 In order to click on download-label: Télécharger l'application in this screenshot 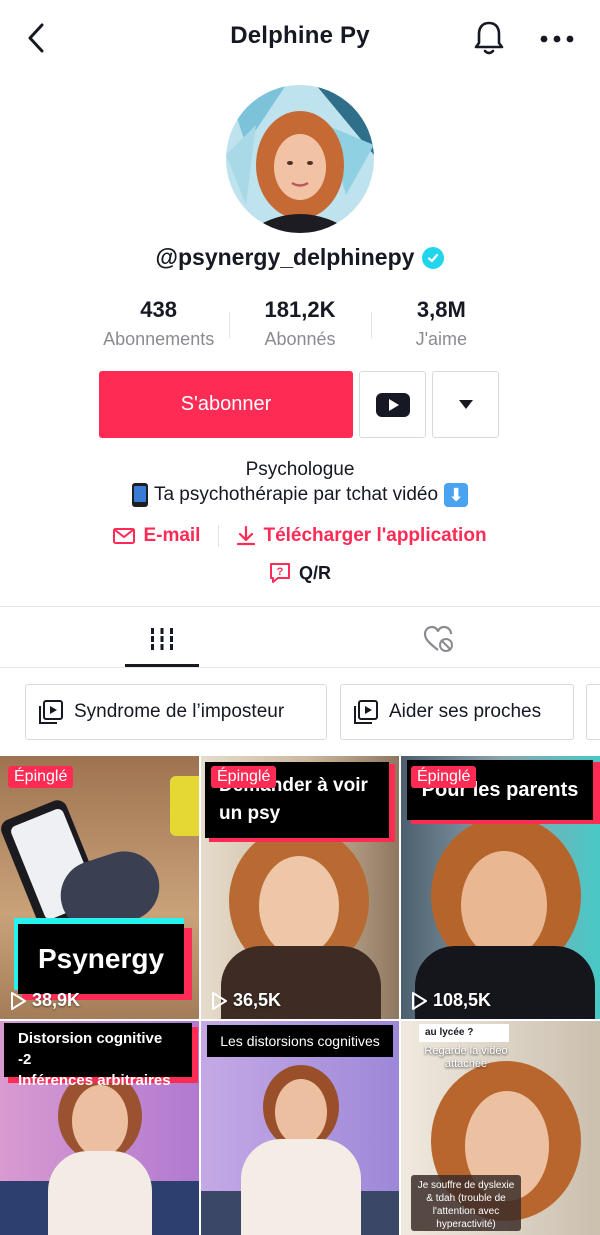, I will do `click(375, 535)`.